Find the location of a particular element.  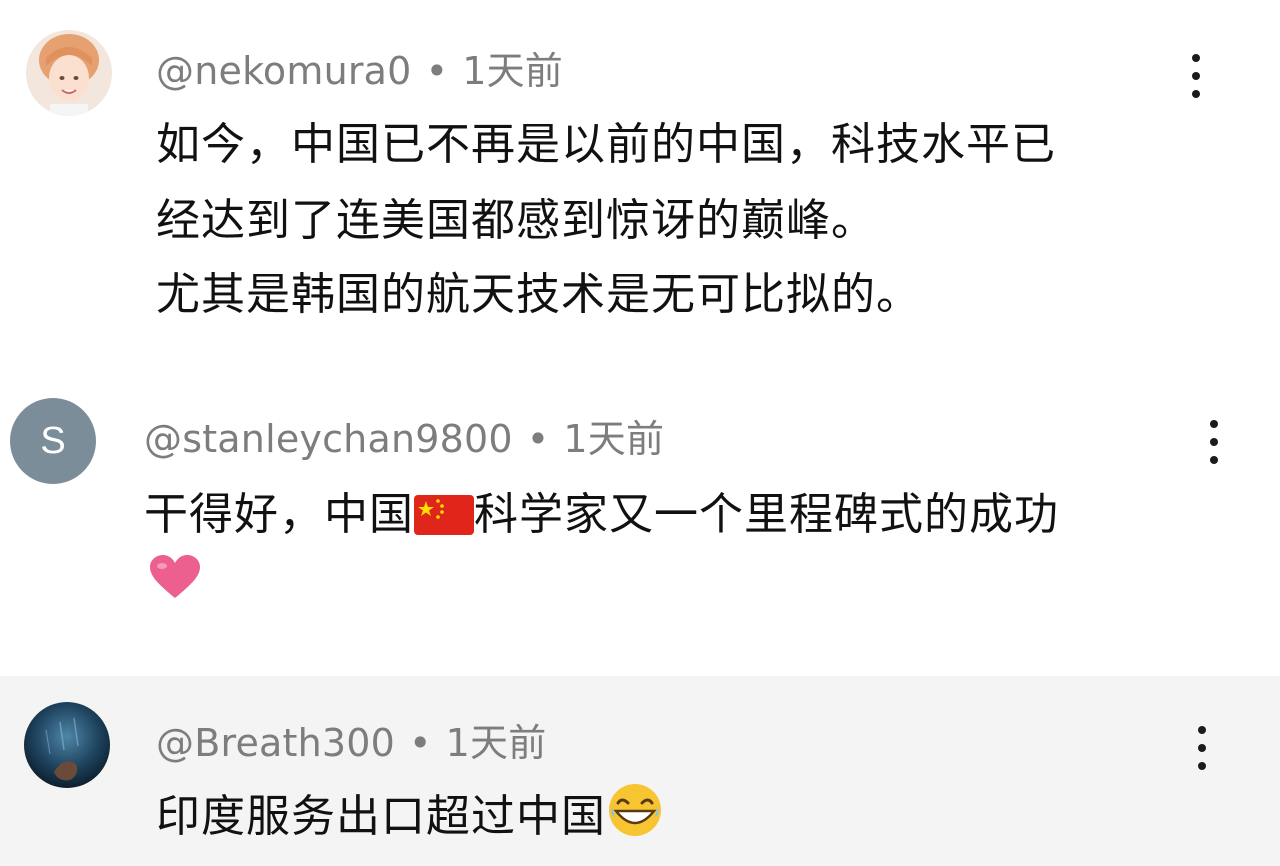

comment-text-part: 干得好，中国 is located at coordinates (279, 514).